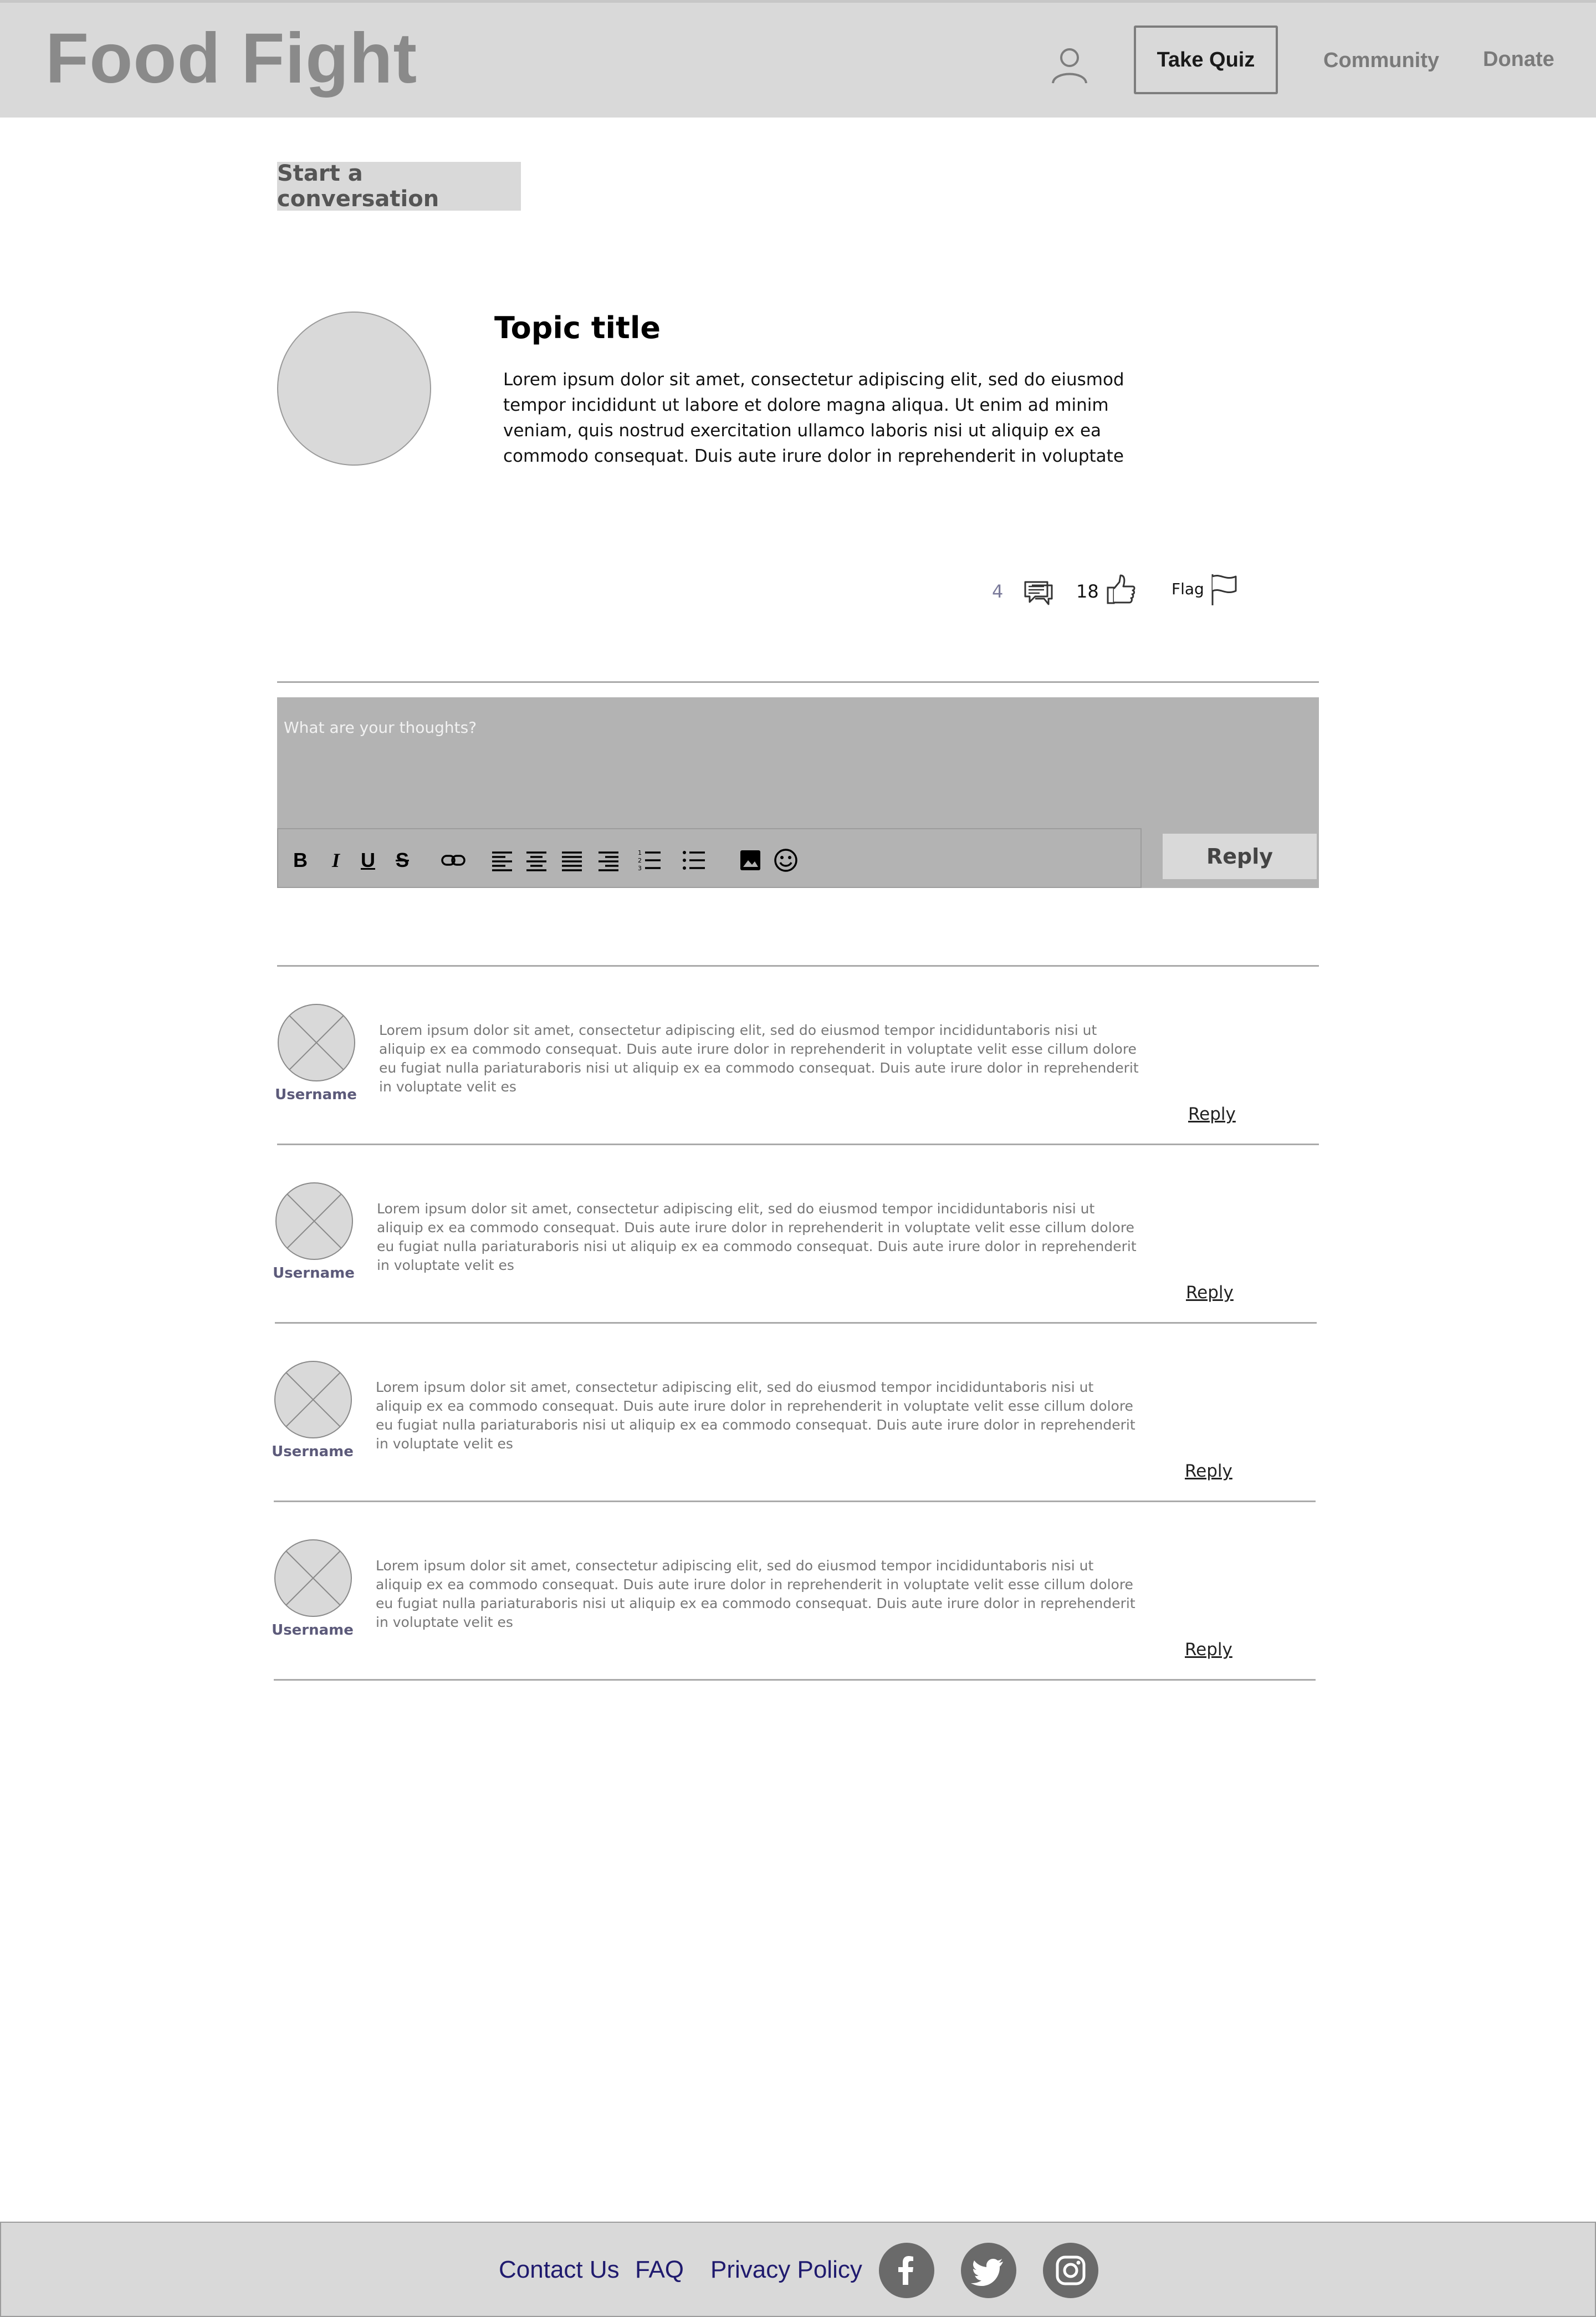 This screenshot has width=1596, height=2317. I want to click on svg-text: 2, so click(640, 860).